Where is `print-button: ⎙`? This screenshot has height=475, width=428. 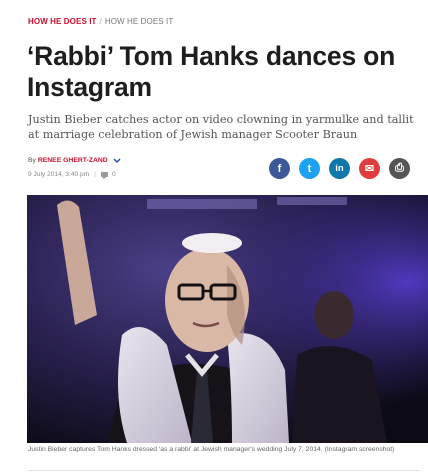 print-button: ⎙ is located at coordinates (399, 168).